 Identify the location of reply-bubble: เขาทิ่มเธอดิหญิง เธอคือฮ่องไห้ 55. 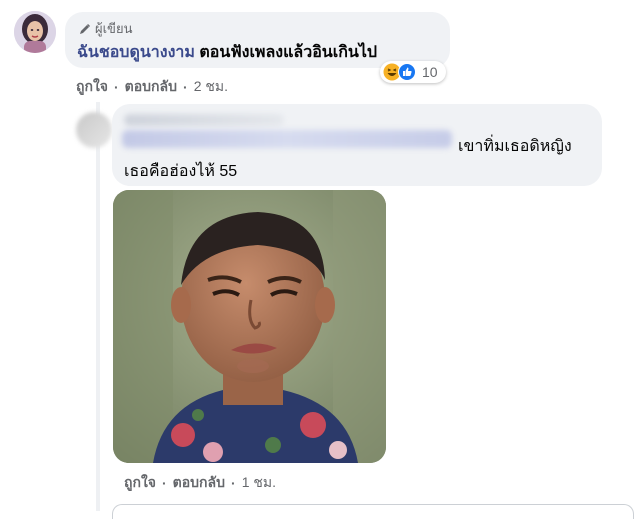
(357, 145).